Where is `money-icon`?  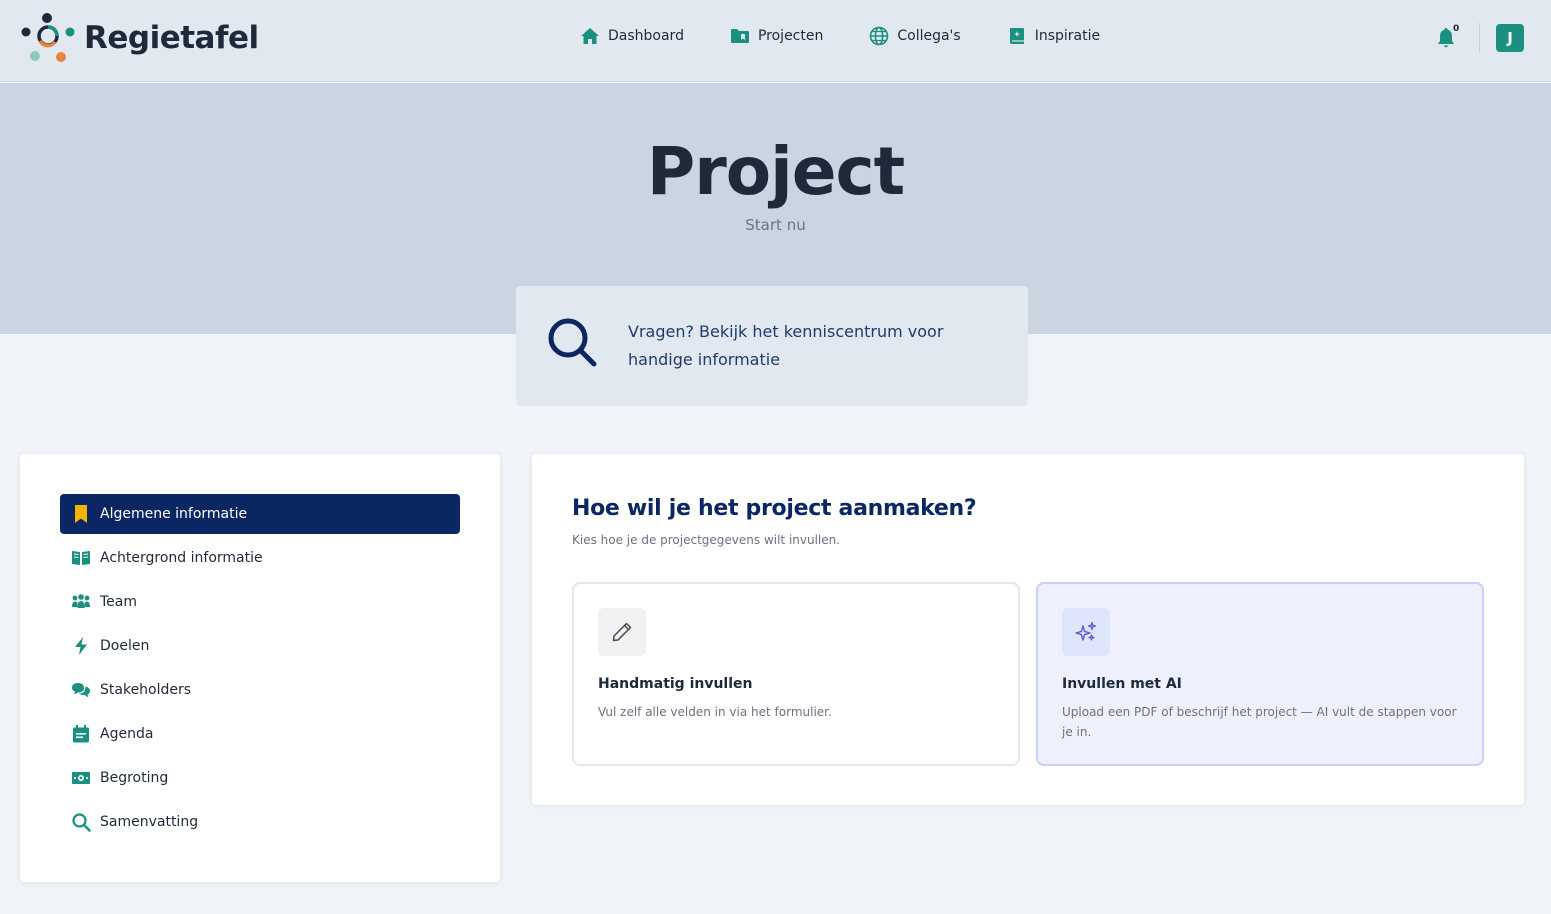
money-icon is located at coordinates (81, 778).